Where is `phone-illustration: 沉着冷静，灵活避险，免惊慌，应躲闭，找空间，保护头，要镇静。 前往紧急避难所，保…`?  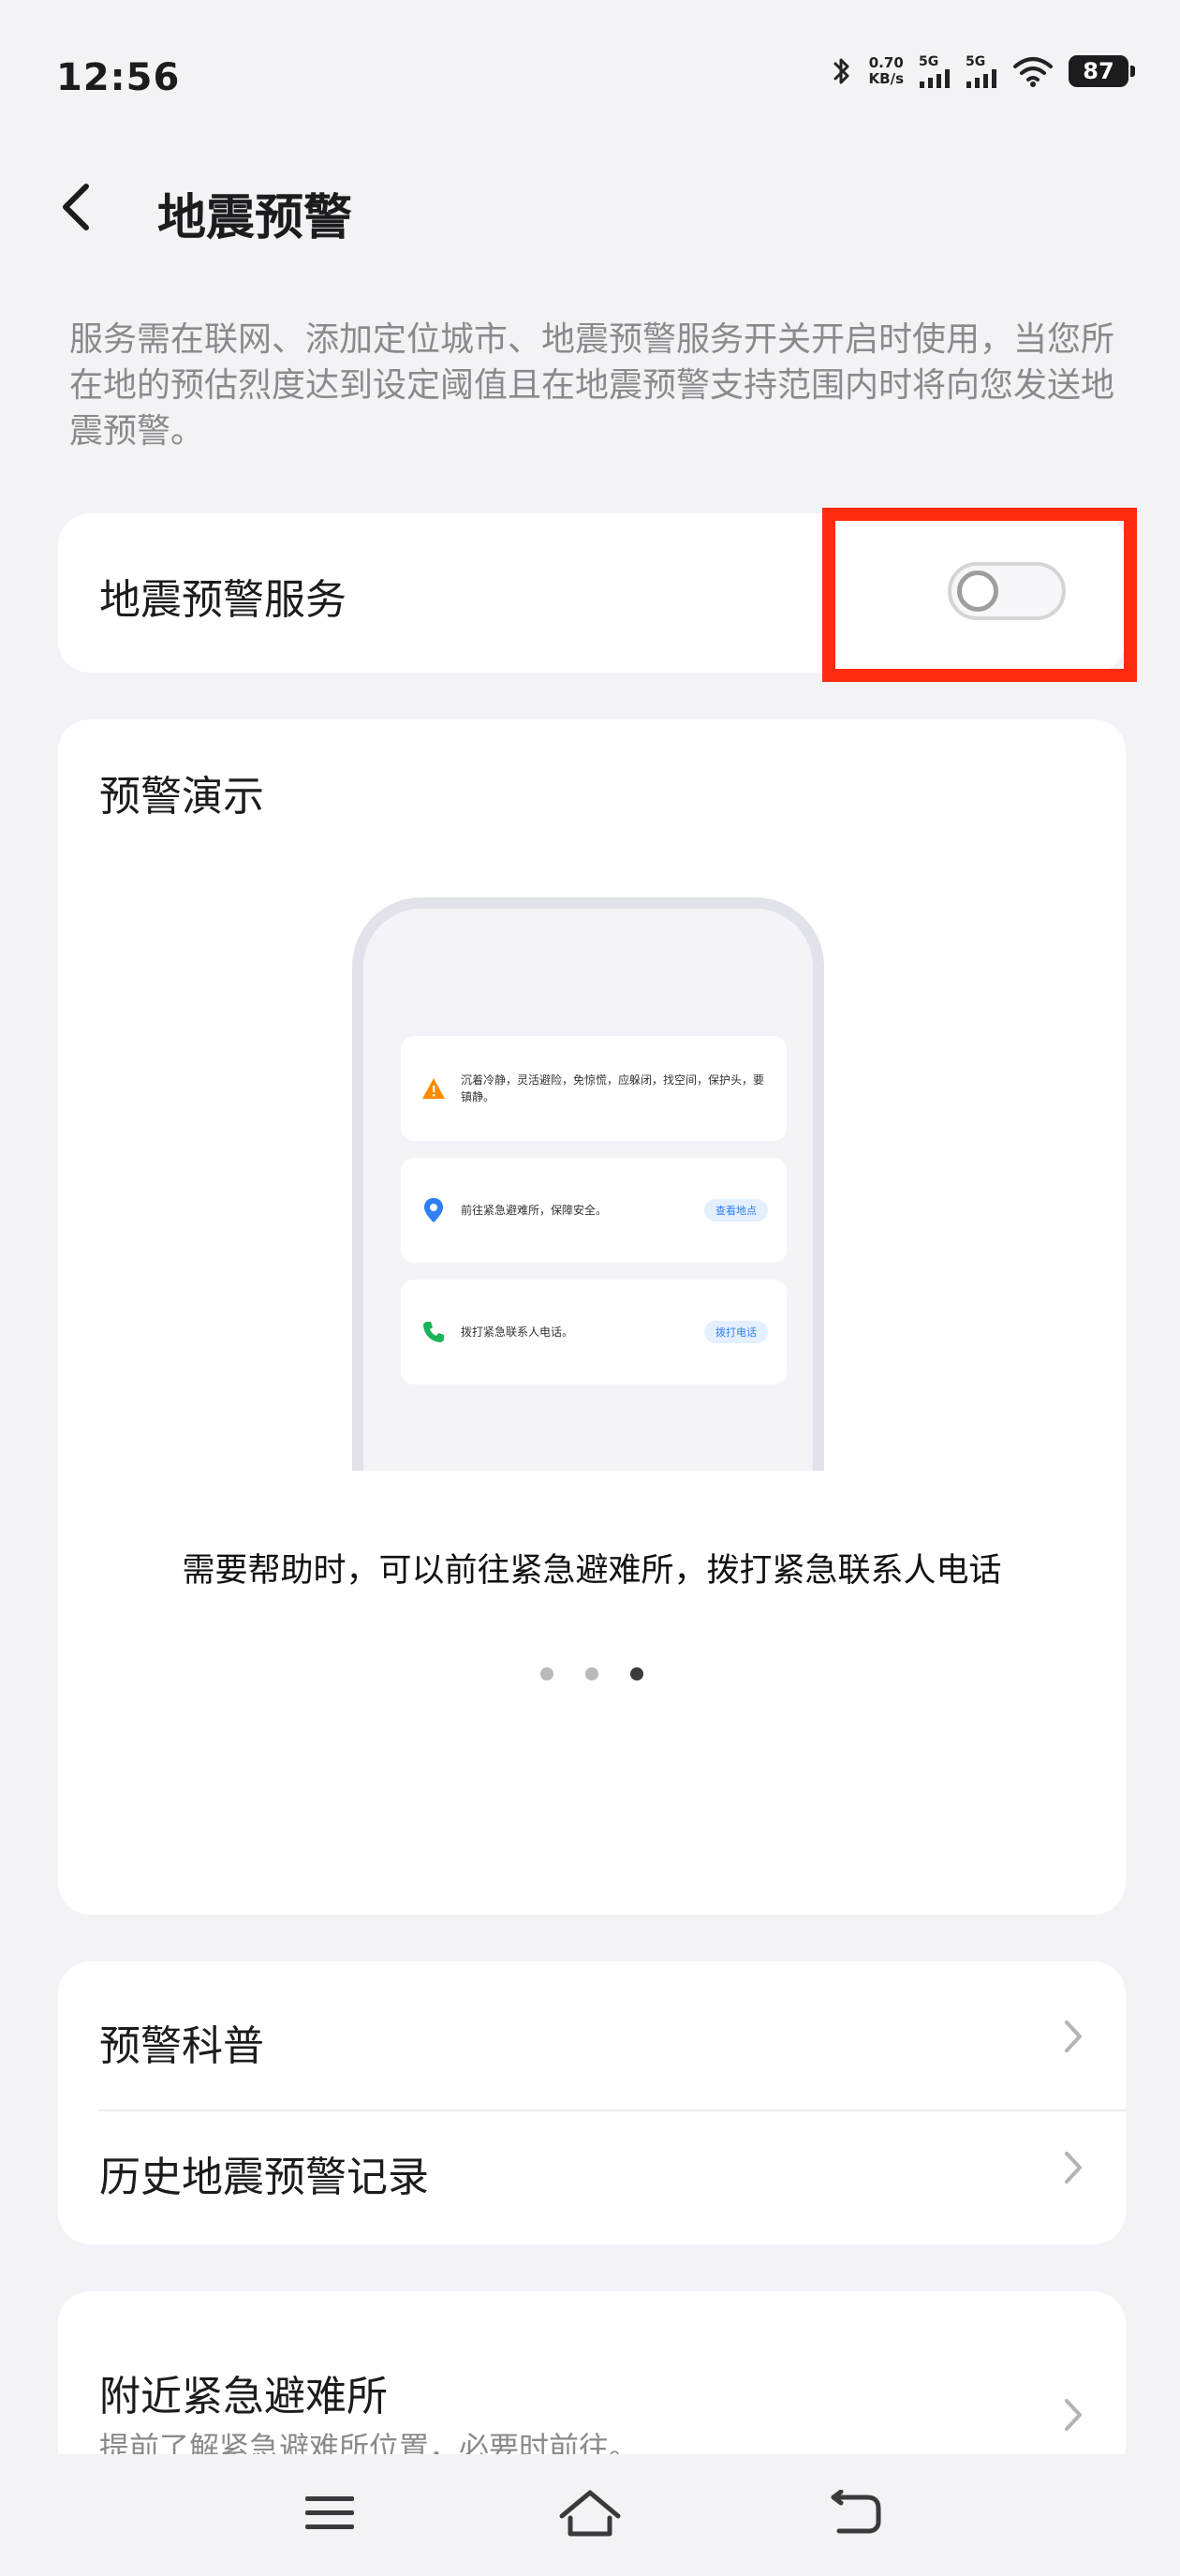 phone-illustration: 沉着冷静，灵活避险，免惊慌，应躲闭，找空间，保护头，要镇静。 前往紧急避难所，保… is located at coordinates (588, 1184).